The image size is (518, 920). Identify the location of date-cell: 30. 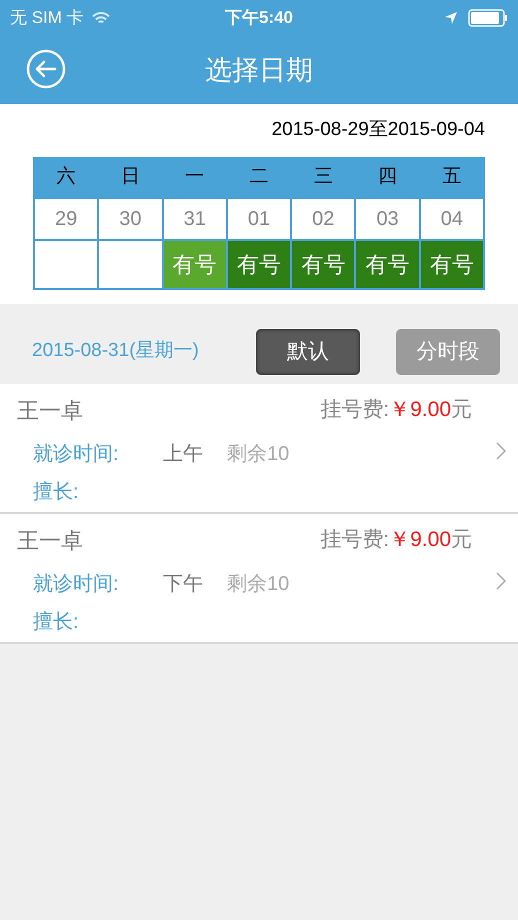
(130, 218).